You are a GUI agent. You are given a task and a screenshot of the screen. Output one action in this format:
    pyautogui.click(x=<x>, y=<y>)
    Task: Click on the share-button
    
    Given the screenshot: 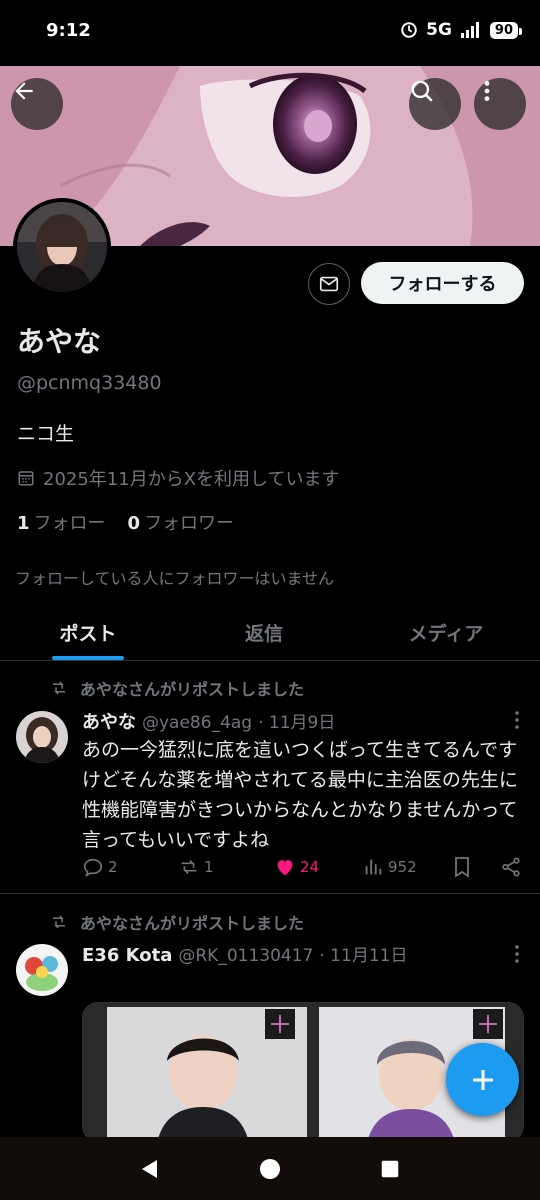 What is the action you would take?
    pyautogui.click(x=505, y=867)
    